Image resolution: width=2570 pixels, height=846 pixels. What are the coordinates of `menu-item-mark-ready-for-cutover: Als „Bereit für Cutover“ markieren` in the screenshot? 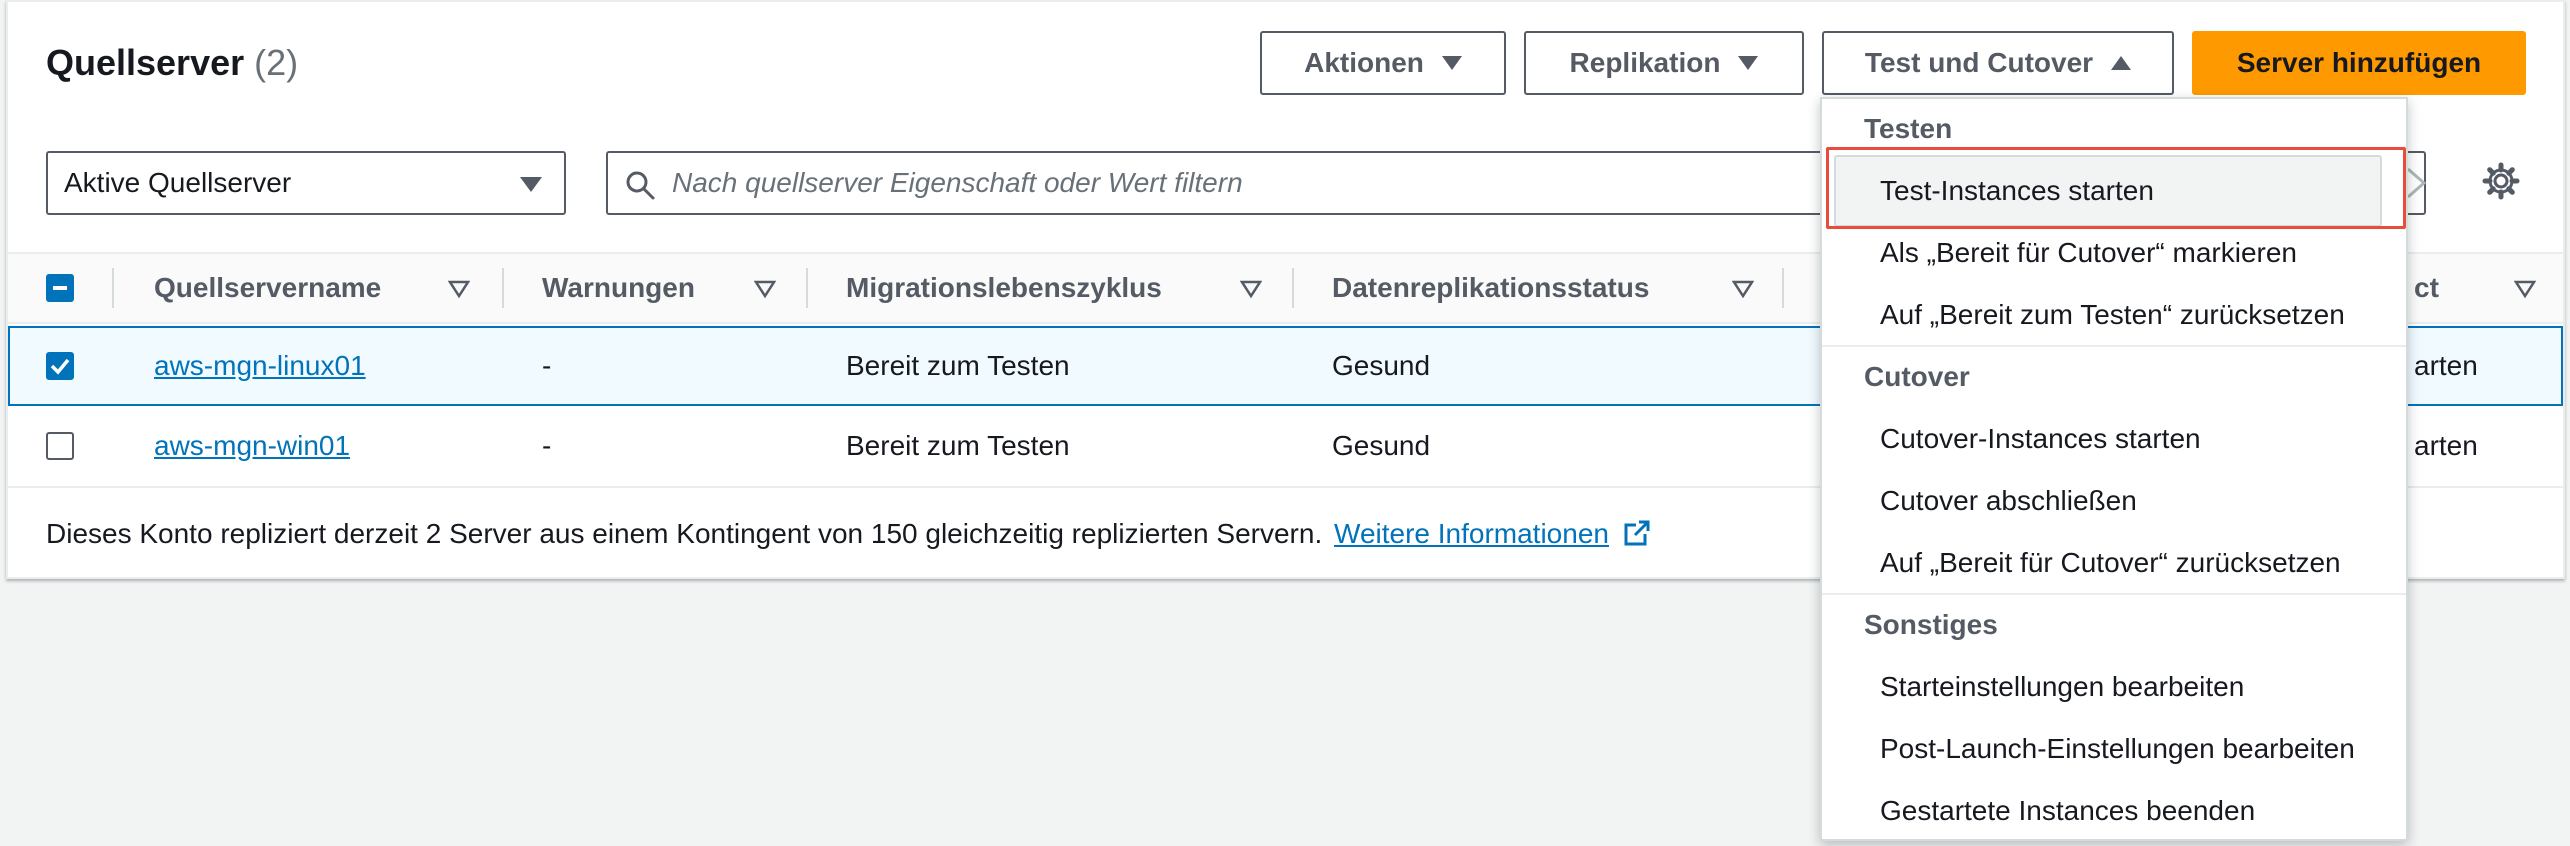 It's located at (2114, 253).